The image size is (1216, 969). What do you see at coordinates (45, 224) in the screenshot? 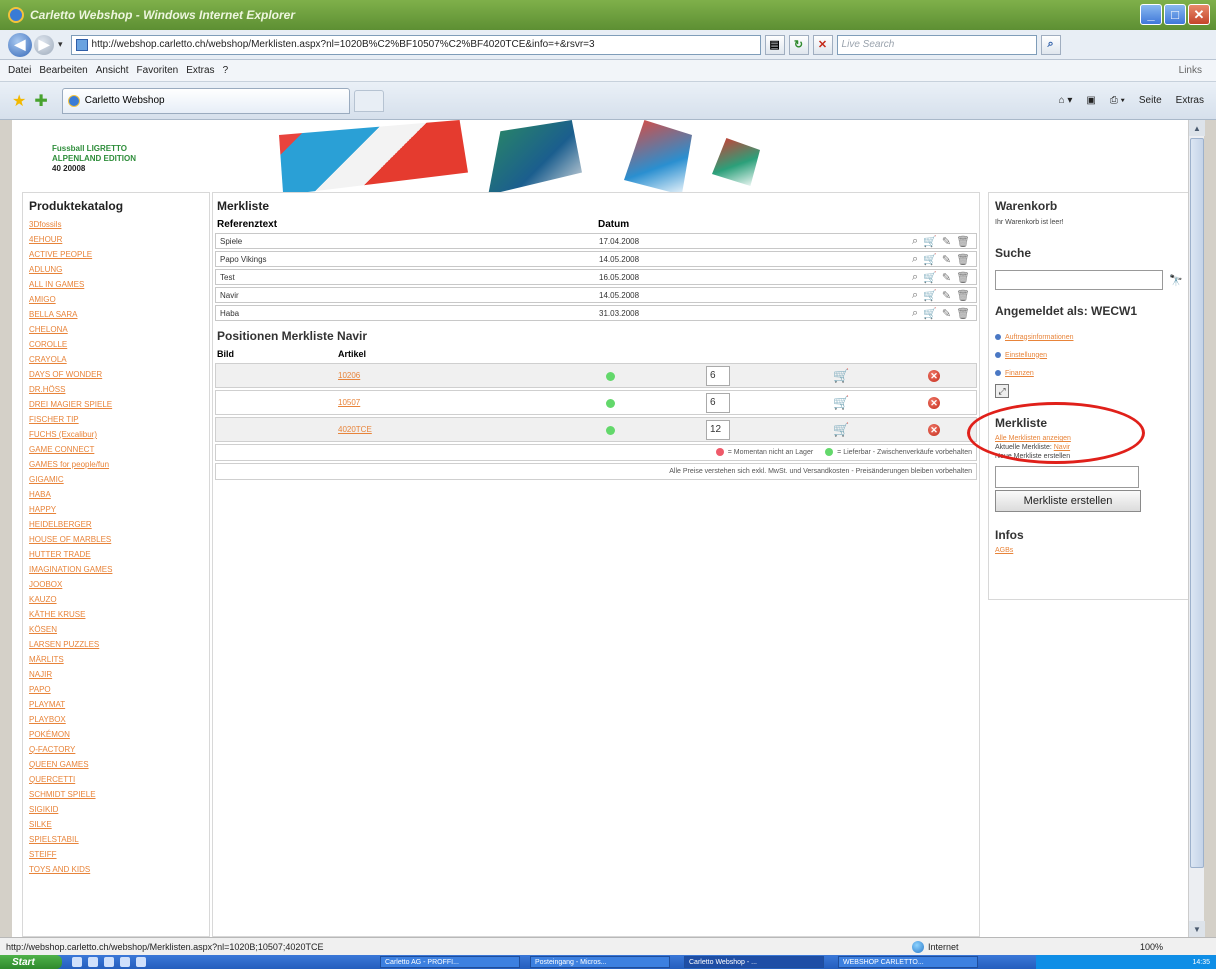
I see `catalog-item-link: 3Dfossils` at bounding box center [45, 224].